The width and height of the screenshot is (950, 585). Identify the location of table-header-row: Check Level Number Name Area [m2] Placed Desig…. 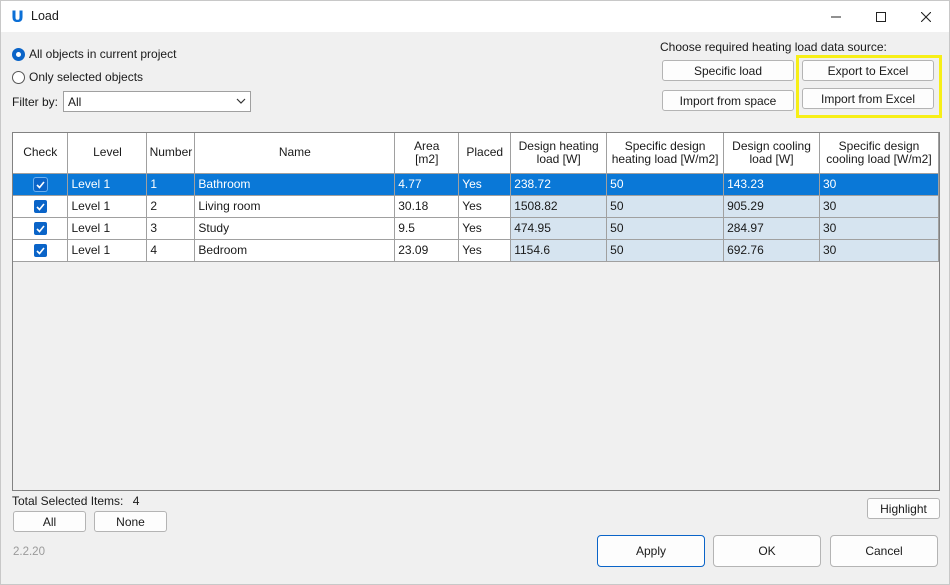
(476, 153).